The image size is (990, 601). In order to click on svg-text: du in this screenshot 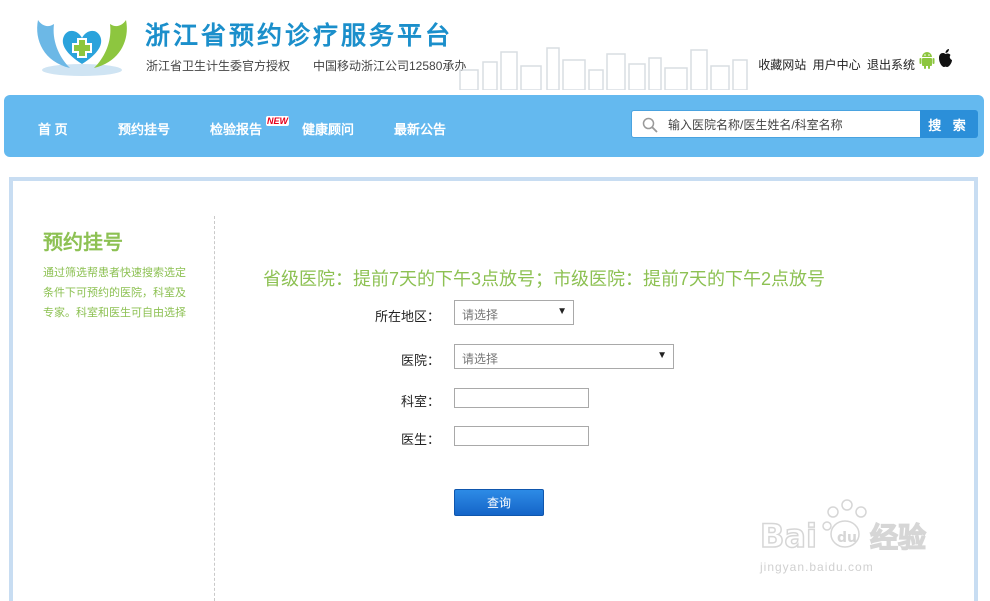, I will do `click(847, 538)`.